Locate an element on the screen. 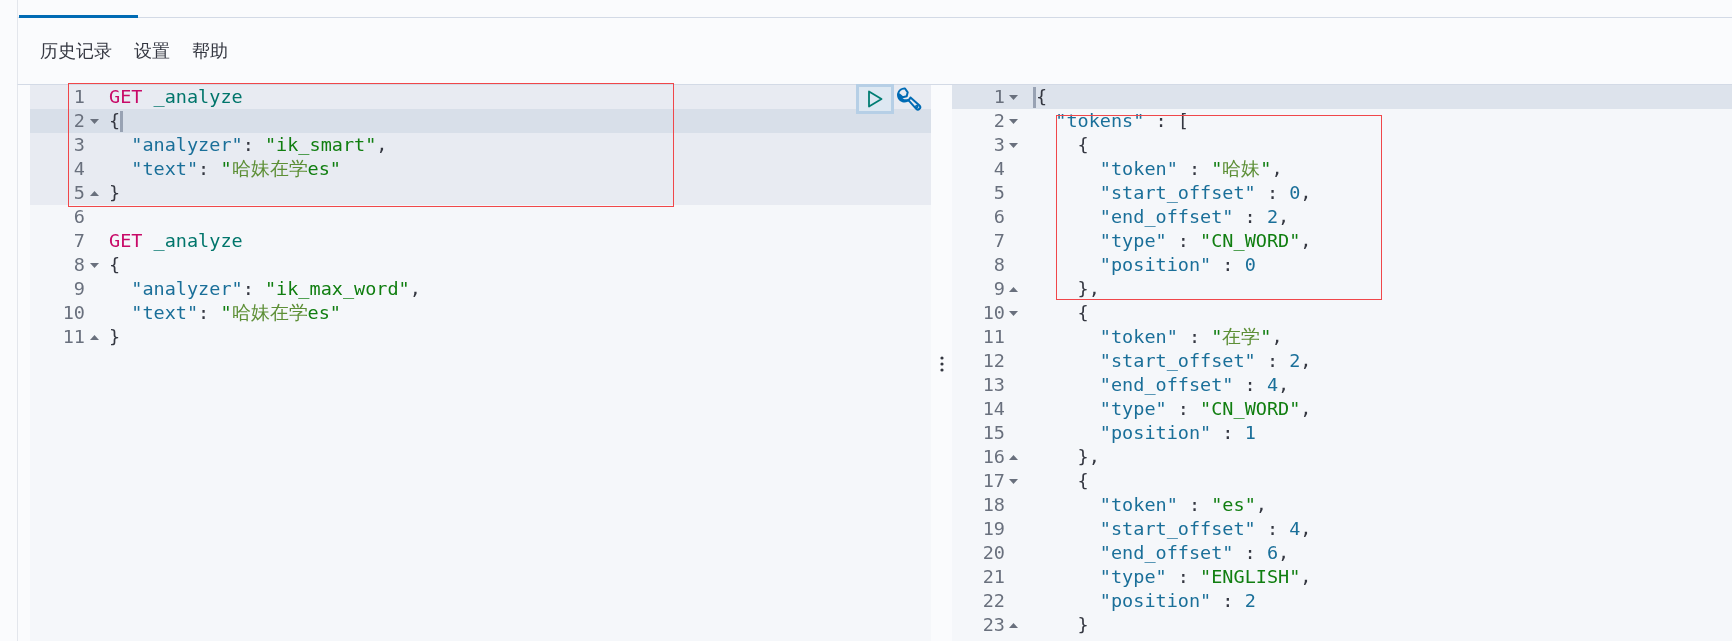  code-line: "analyzer": "ik_max_word", is located at coordinates (275, 289).